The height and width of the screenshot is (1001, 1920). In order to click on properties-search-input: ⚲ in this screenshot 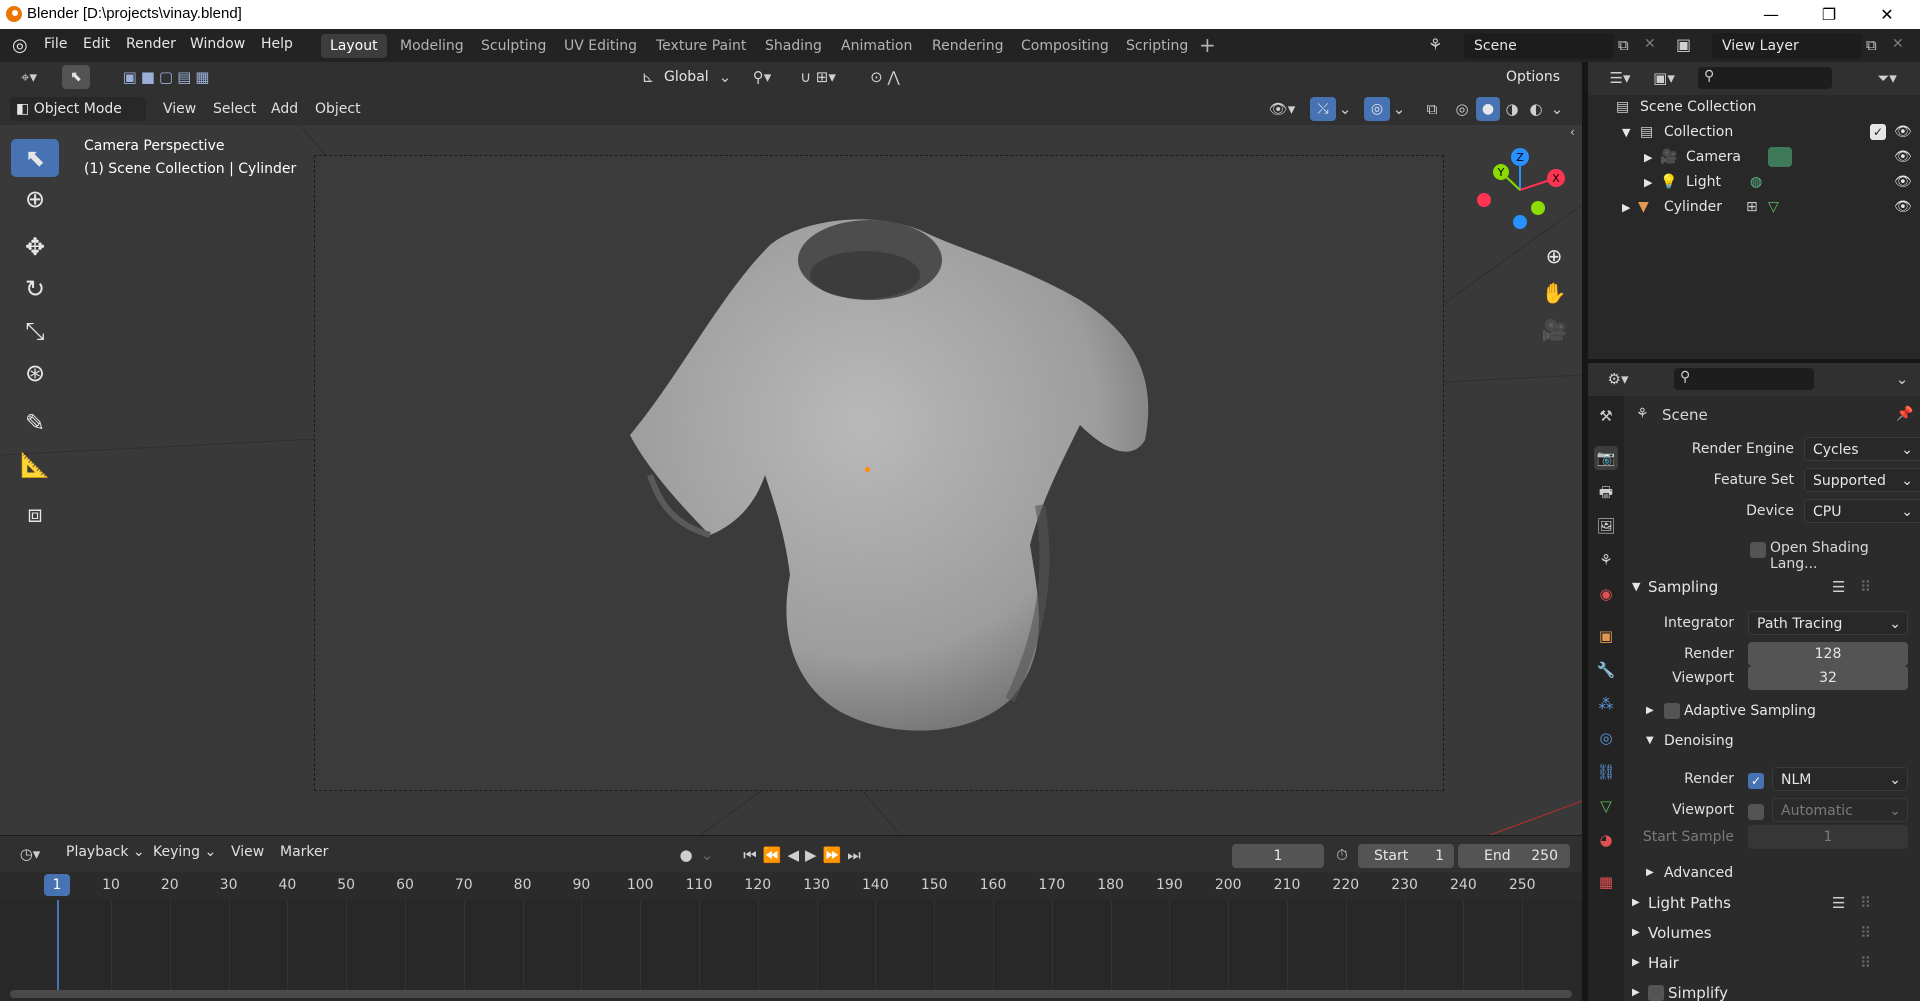, I will do `click(1744, 379)`.